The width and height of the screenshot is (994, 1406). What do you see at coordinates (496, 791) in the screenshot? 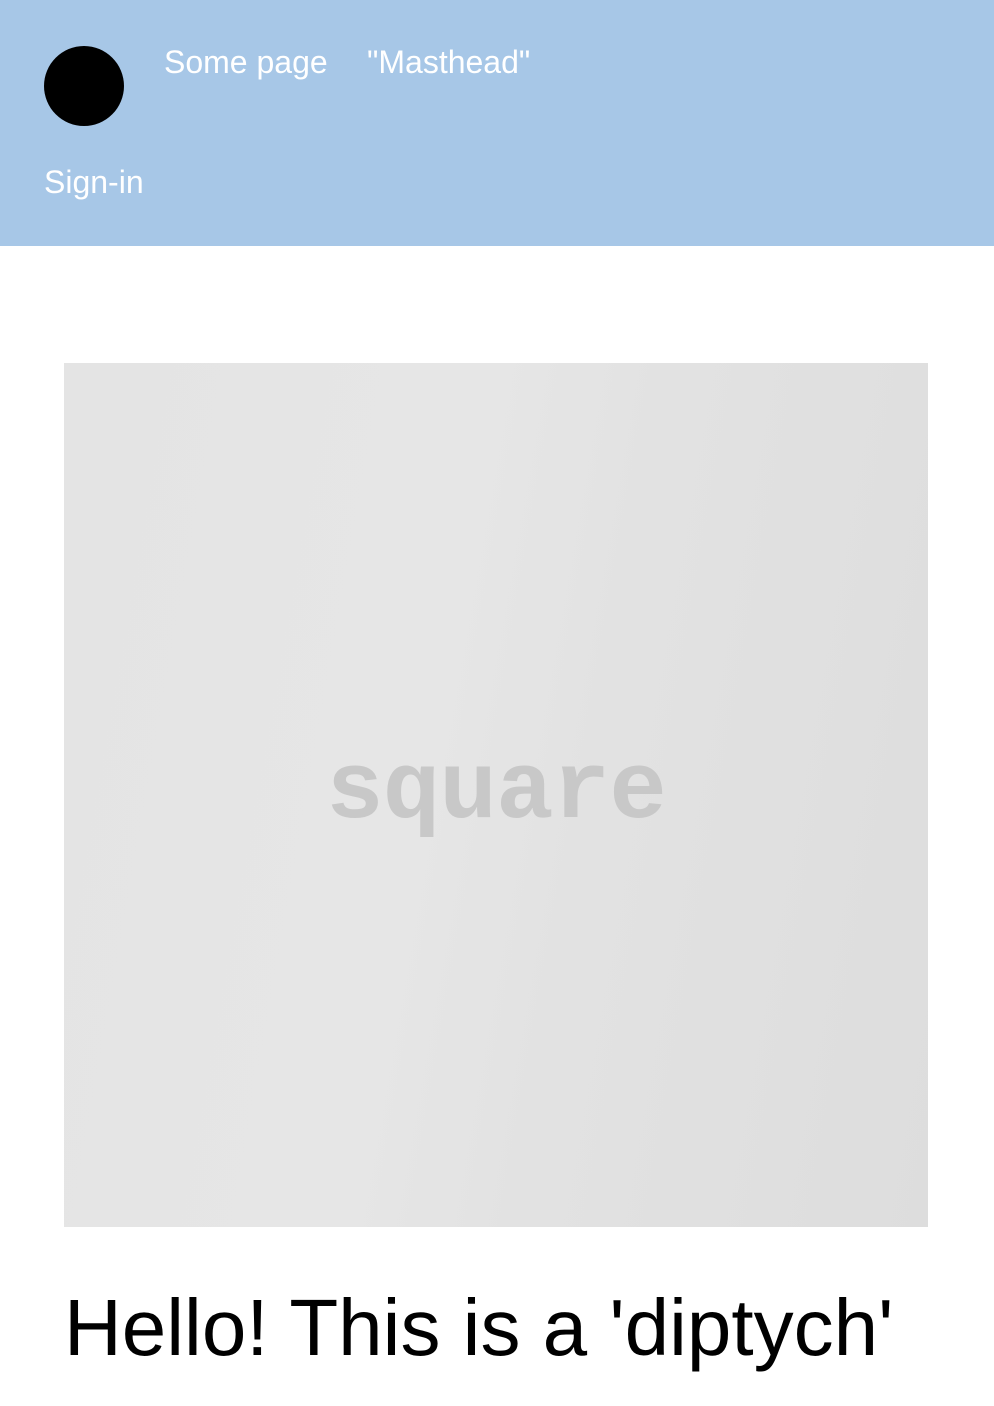
I see `image-placeholder-label: square` at bounding box center [496, 791].